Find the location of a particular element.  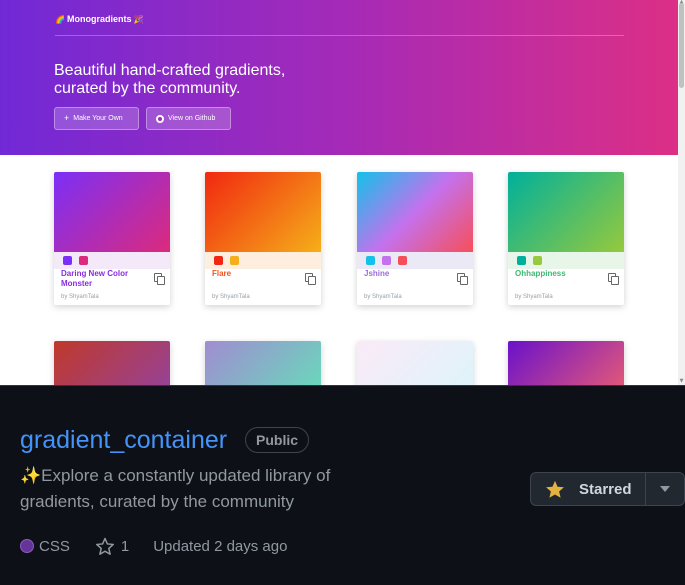

gradient-card: Daring New Color Monster by ShyamTala is located at coordinates (112, 238).